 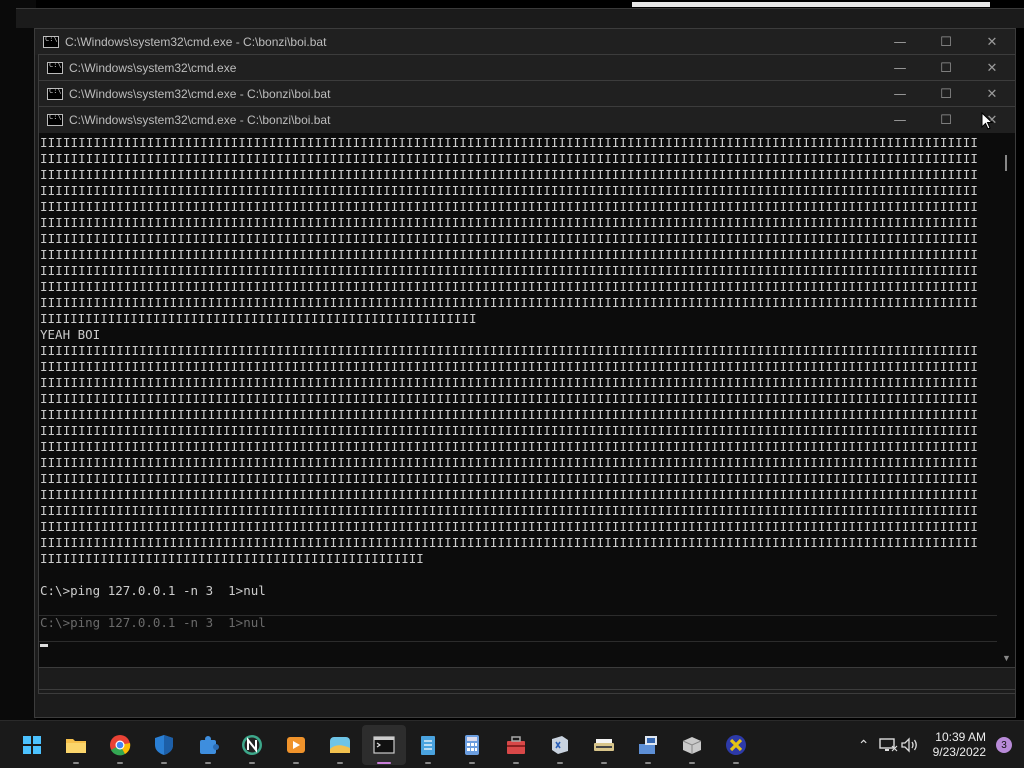 I want to click on window-overlap-edge, so click(x=518, y=615).